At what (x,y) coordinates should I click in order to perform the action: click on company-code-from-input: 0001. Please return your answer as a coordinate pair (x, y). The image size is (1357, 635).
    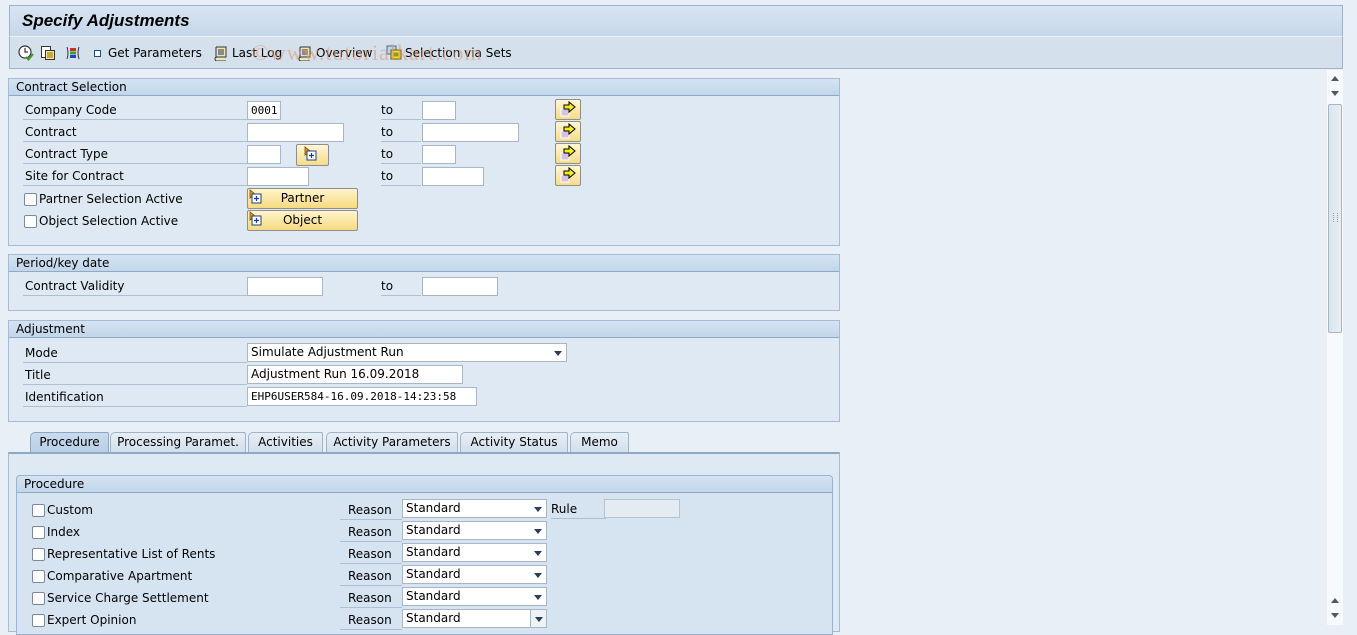
    Looking at the image, I should click on (264, 110).